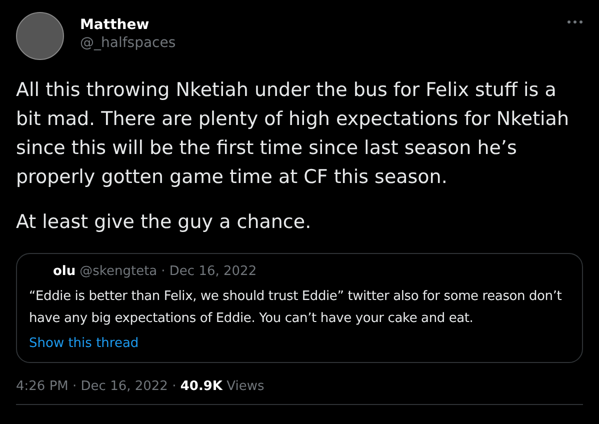 Image resolution: width=599 pixels, height=424 pixels. What do you see at coordinates (209, 272) in the screenshot?
I see `quoted-tweet-date: · Dec 16, 2022` at bounding box center [209, 272].